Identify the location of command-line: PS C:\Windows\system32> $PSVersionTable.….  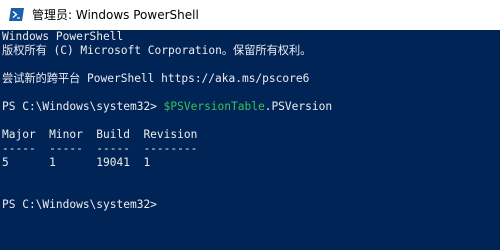
(167, 107).